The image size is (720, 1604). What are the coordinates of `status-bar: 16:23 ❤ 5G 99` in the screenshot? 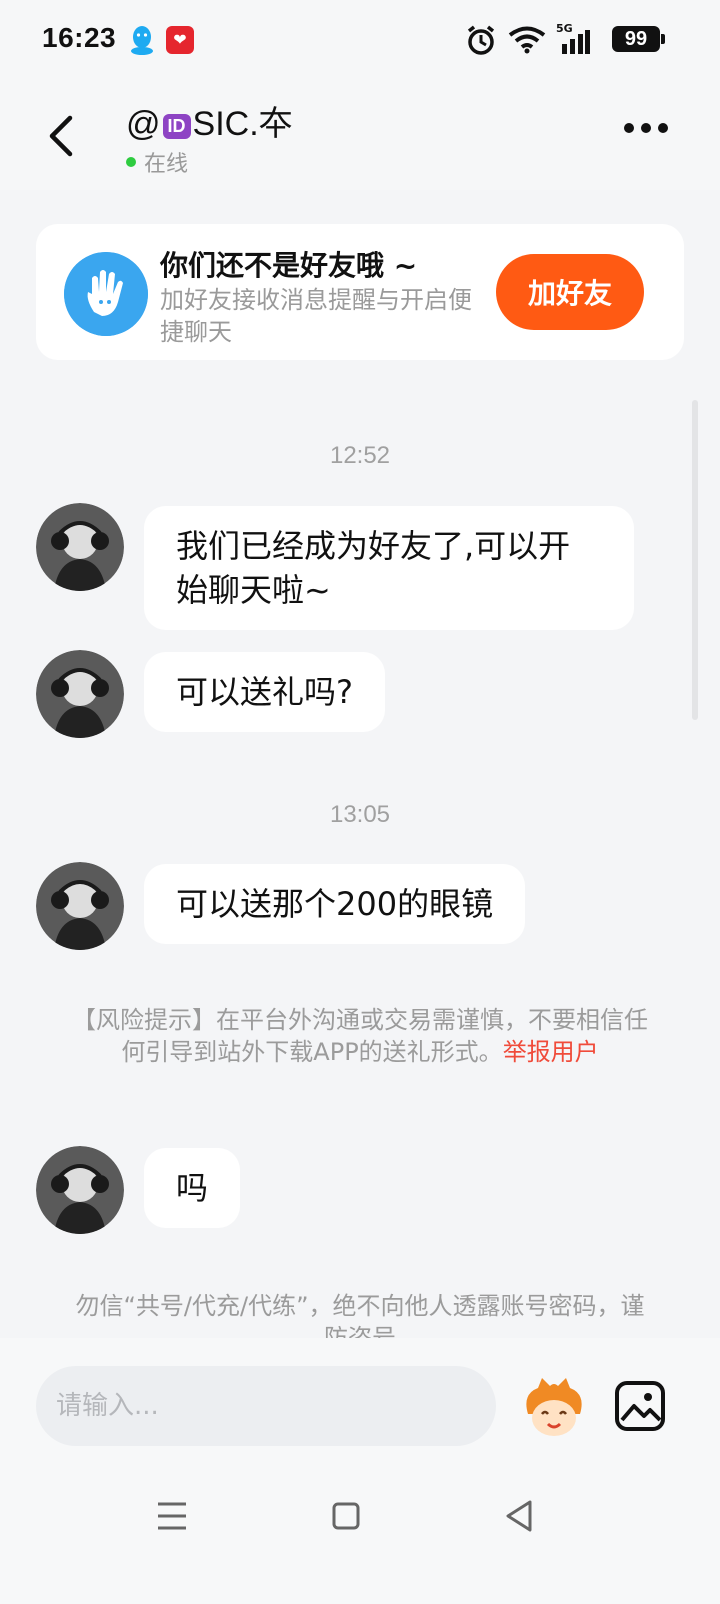 It's located at (360, 40).